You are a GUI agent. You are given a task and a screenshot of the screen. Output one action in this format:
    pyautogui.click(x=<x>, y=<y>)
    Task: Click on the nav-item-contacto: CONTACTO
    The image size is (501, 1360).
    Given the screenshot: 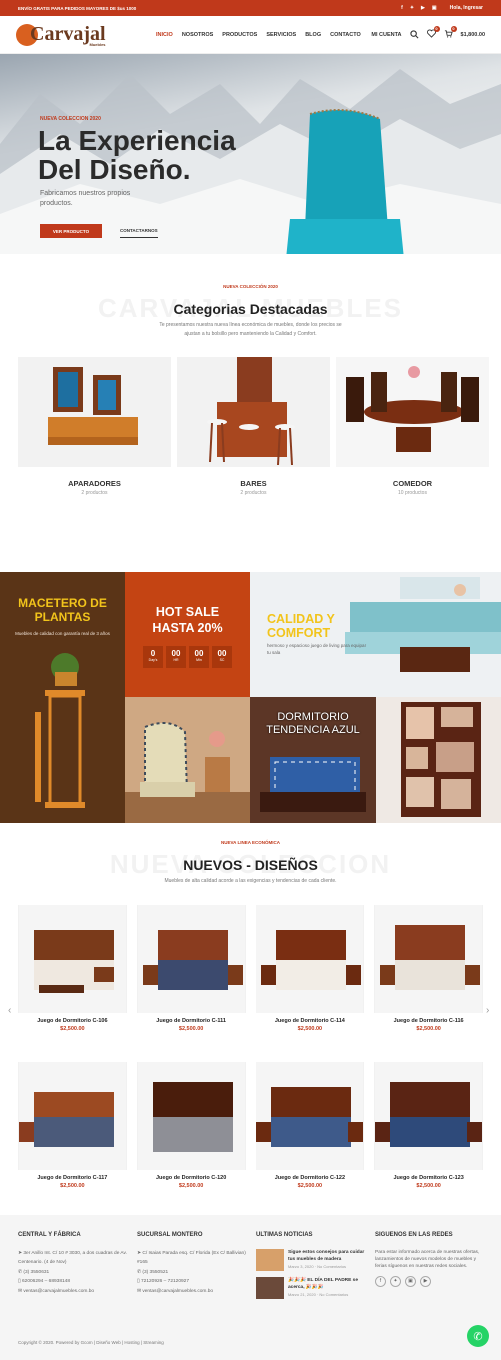 What is the action you would take?
    pyautogui.click(x=345, y=35)
    